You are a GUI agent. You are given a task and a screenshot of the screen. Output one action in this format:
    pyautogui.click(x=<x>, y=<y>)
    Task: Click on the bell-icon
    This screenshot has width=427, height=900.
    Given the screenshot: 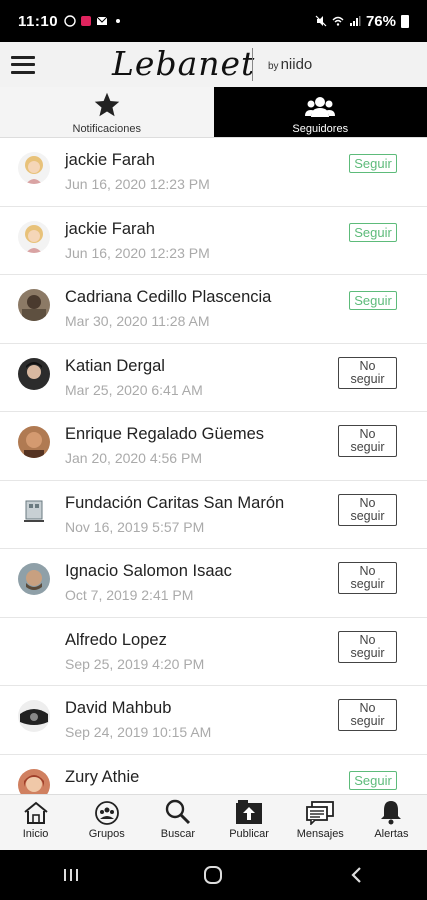 What is the action you would take?
    pyautogui.click(x=391, y=813)
    